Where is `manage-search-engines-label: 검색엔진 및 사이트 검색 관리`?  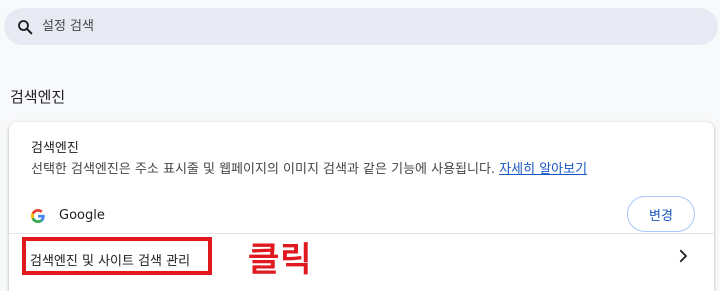 manage-search-engines-label: 검색엔진 및 사이트 검색 관리 is located at coordinates (110, 261).